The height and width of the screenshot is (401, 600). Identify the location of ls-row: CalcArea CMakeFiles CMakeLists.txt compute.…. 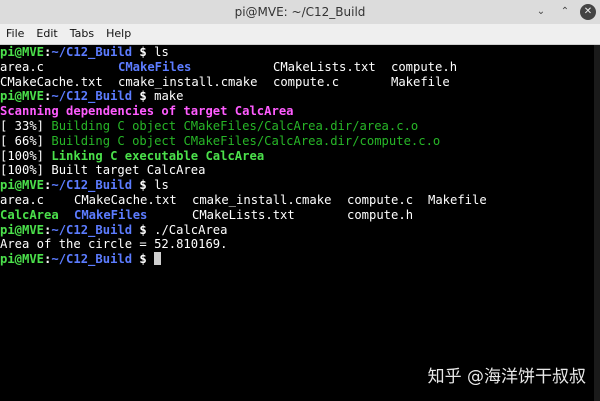
(297, 215).